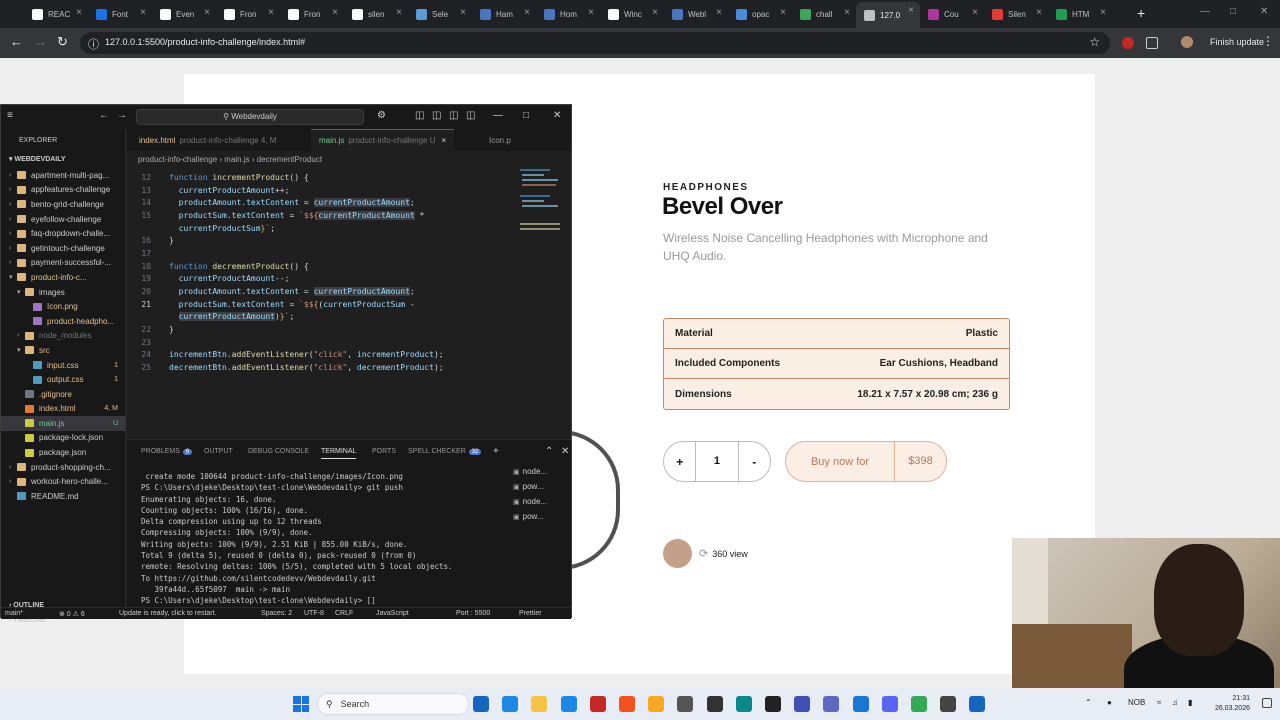  What do you see at coordinates (63, 452) in the screenshot?
I see `file-tree-item: package.json` at bounding box center [63, 452].